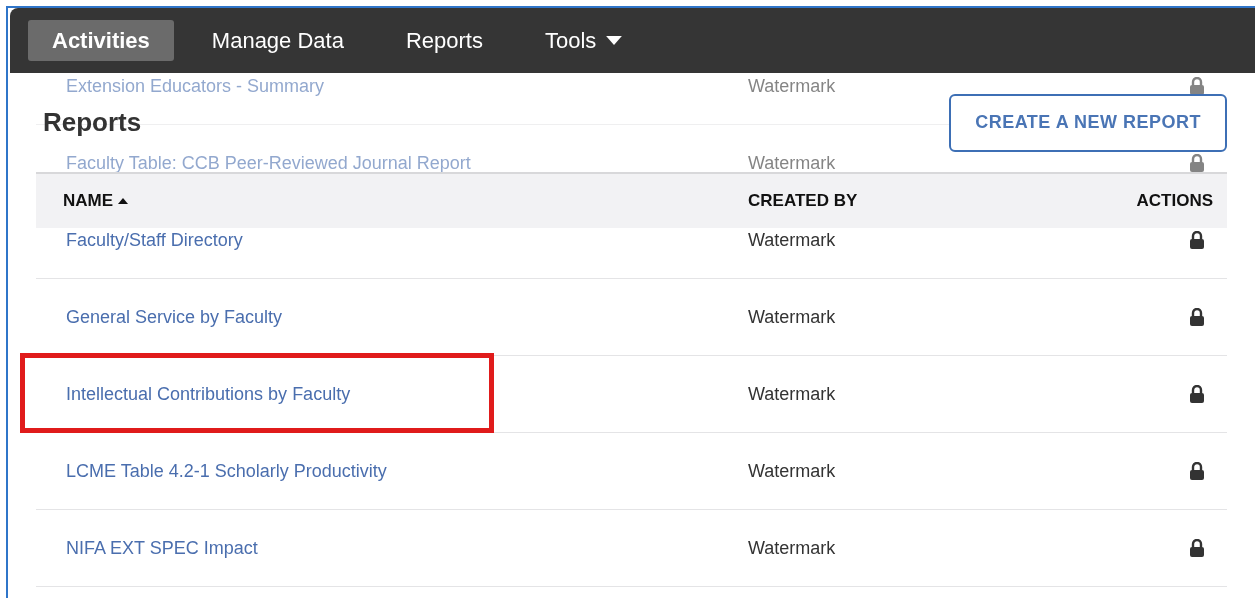 The width and height of the screenshot is (1255, 598). I want to click on column-header: ACTIONS, so click(1174, 201).